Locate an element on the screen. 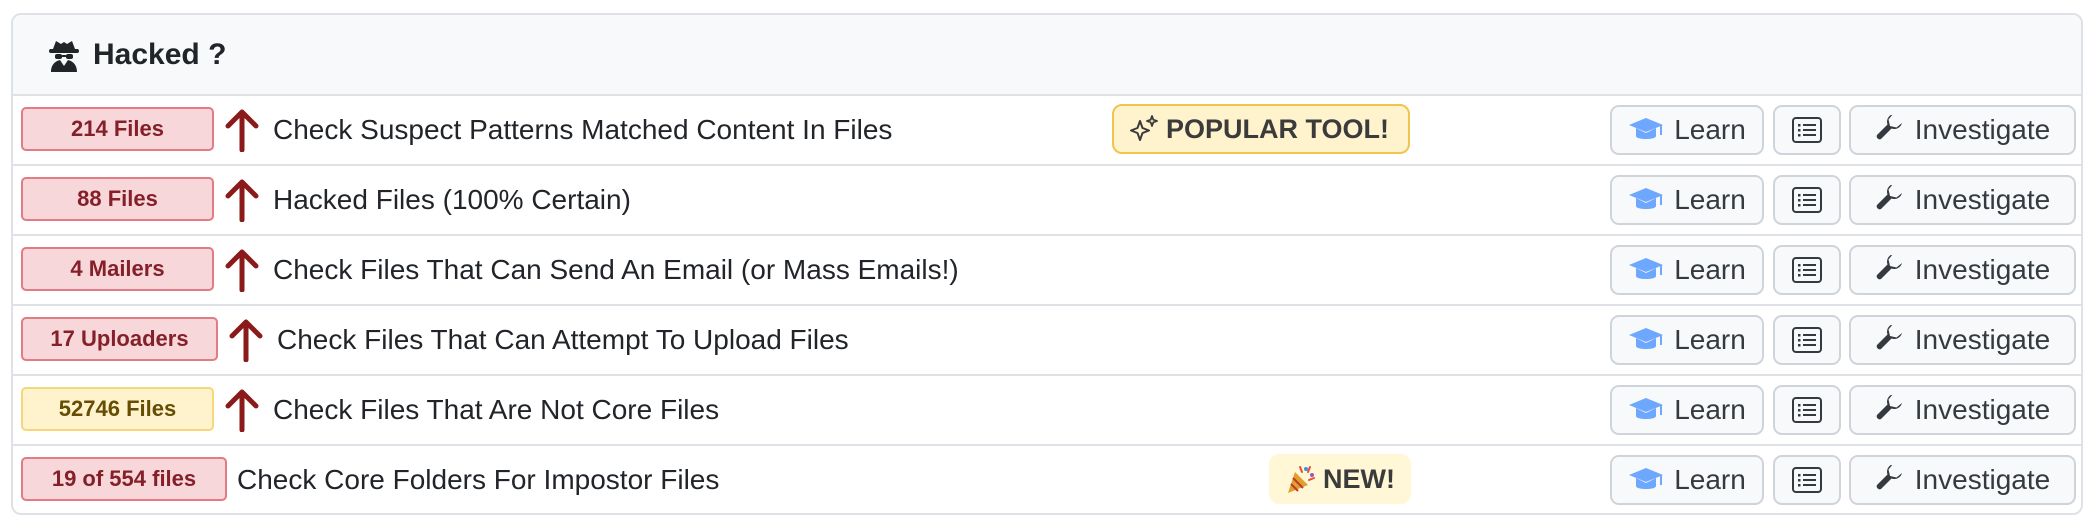 The image size is (2096, 528). count-badge: 19 of 554 files is located at coordinates (124, 479).